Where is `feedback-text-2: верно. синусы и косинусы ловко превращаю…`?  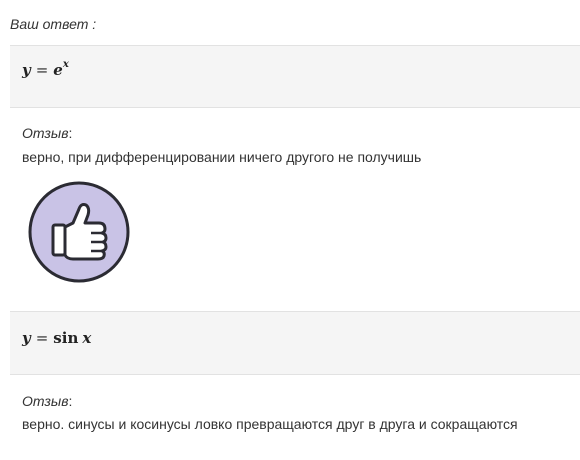
feedback-text-2: верно. синусы и косинусы ловко превращаю… is located at coordinates (270, 424).